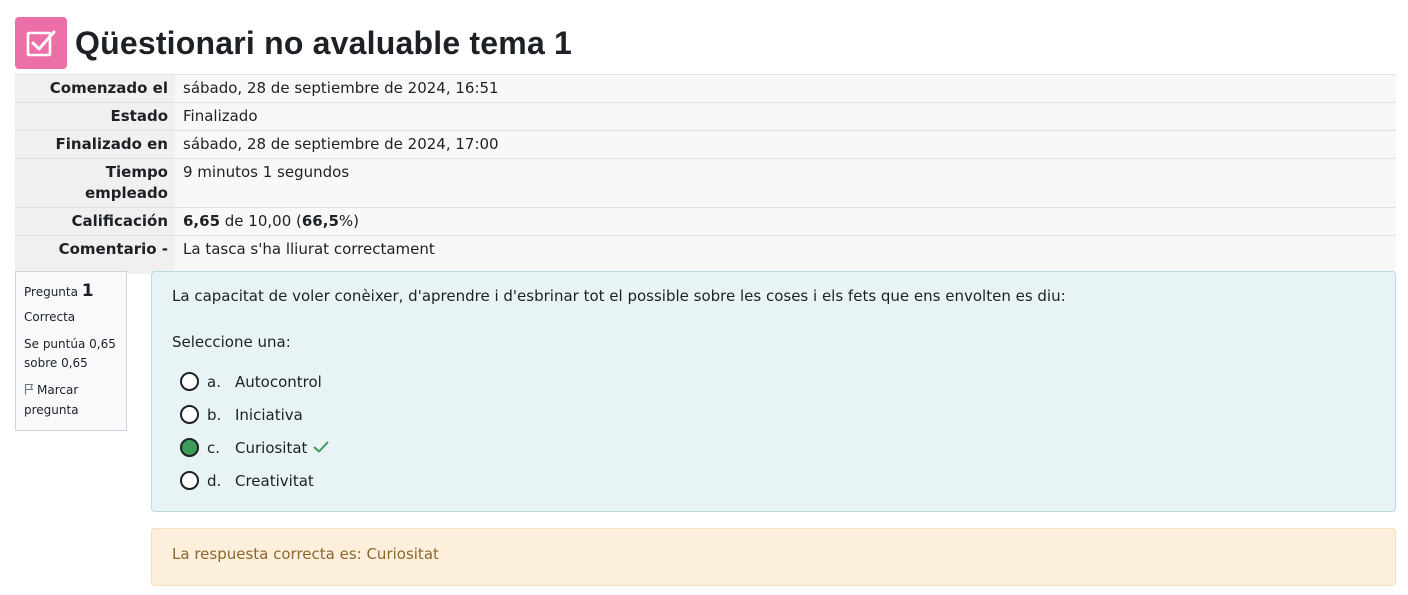  I want to click on summary-value: sábado, 28 de septiembre de 2024, 16:51, so click(785, 88).